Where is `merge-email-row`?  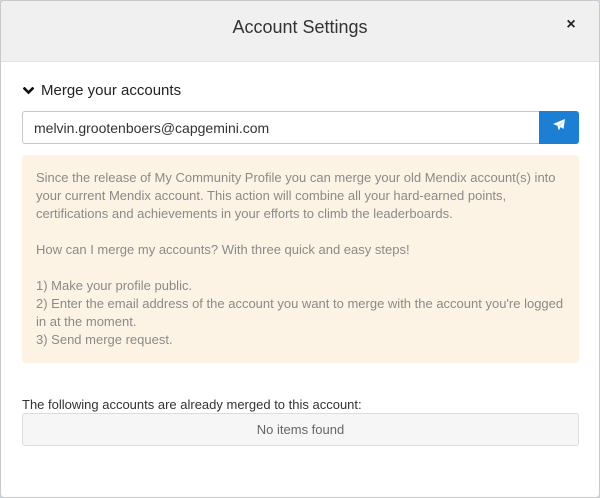 merge-email-row is located at coordinates (300, 127).